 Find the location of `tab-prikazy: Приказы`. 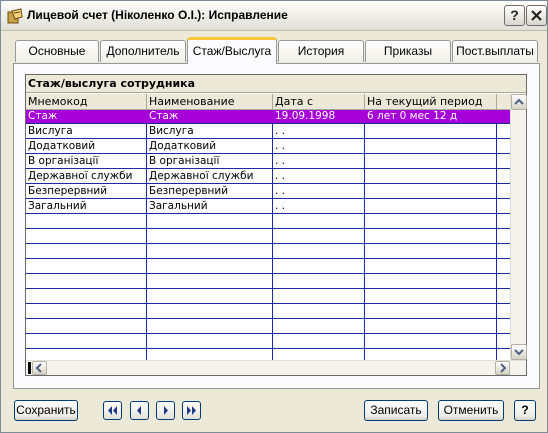

tab-prikazy: Приказы is located at coordinates (408, 51).